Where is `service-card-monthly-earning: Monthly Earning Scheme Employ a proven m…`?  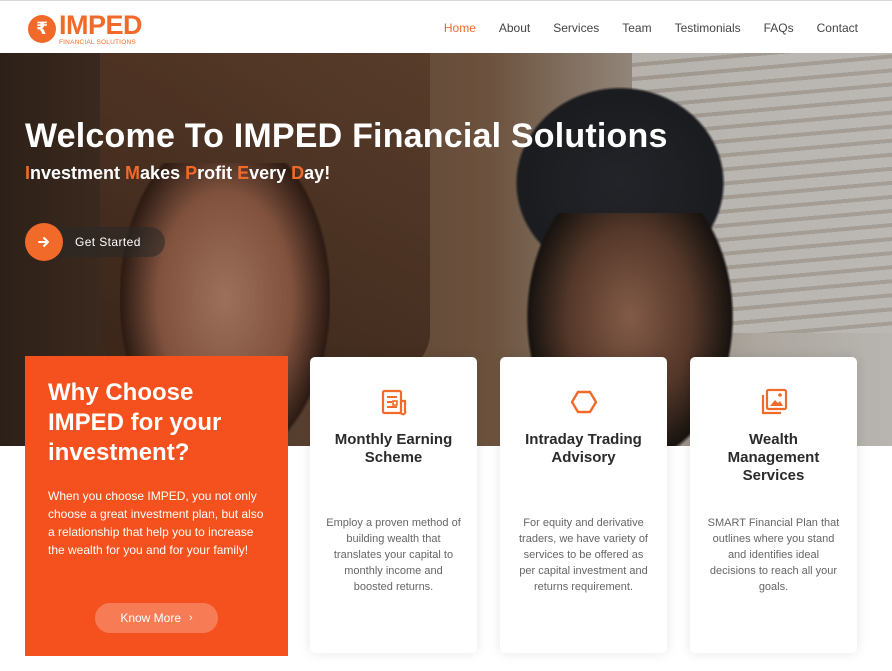 service-card-monthly-earning: Monthly Earning Scheme Employ a proven m… is located at coordinates (393, 505).